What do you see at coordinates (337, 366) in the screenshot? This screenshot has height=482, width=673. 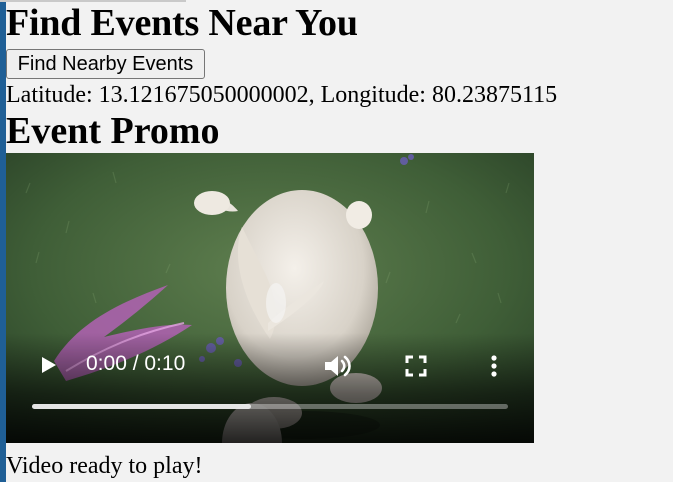 I see `volume-icon` at bounding box center [337, 366].